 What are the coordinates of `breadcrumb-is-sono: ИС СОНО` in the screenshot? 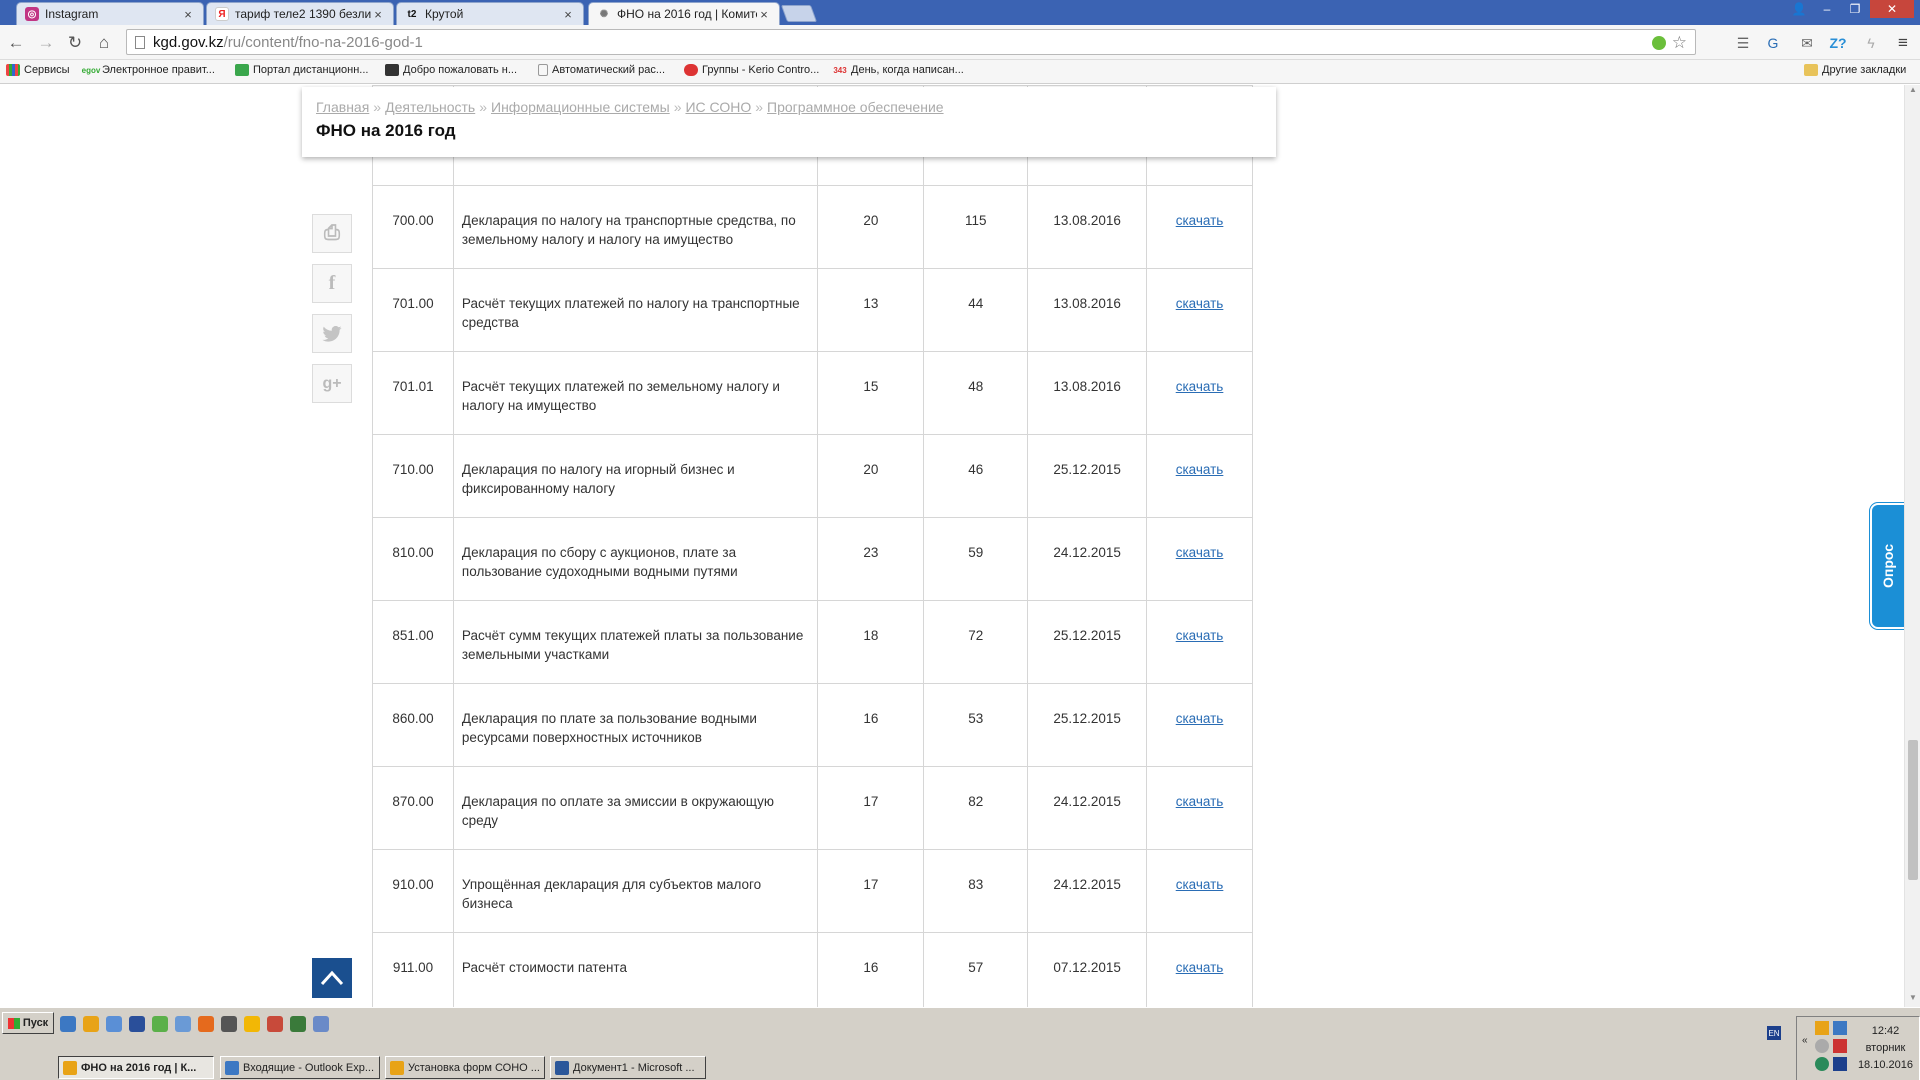 It's located at (718, 107).